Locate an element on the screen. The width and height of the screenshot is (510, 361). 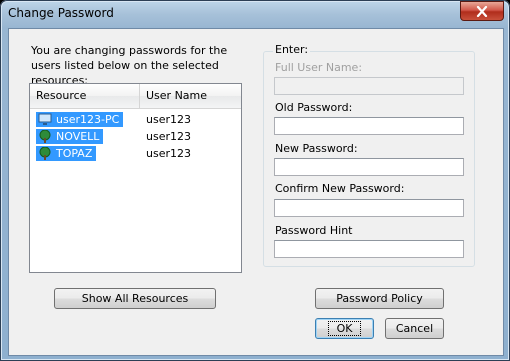
list-header: Resource User Name is located at coordinates (135, 96).